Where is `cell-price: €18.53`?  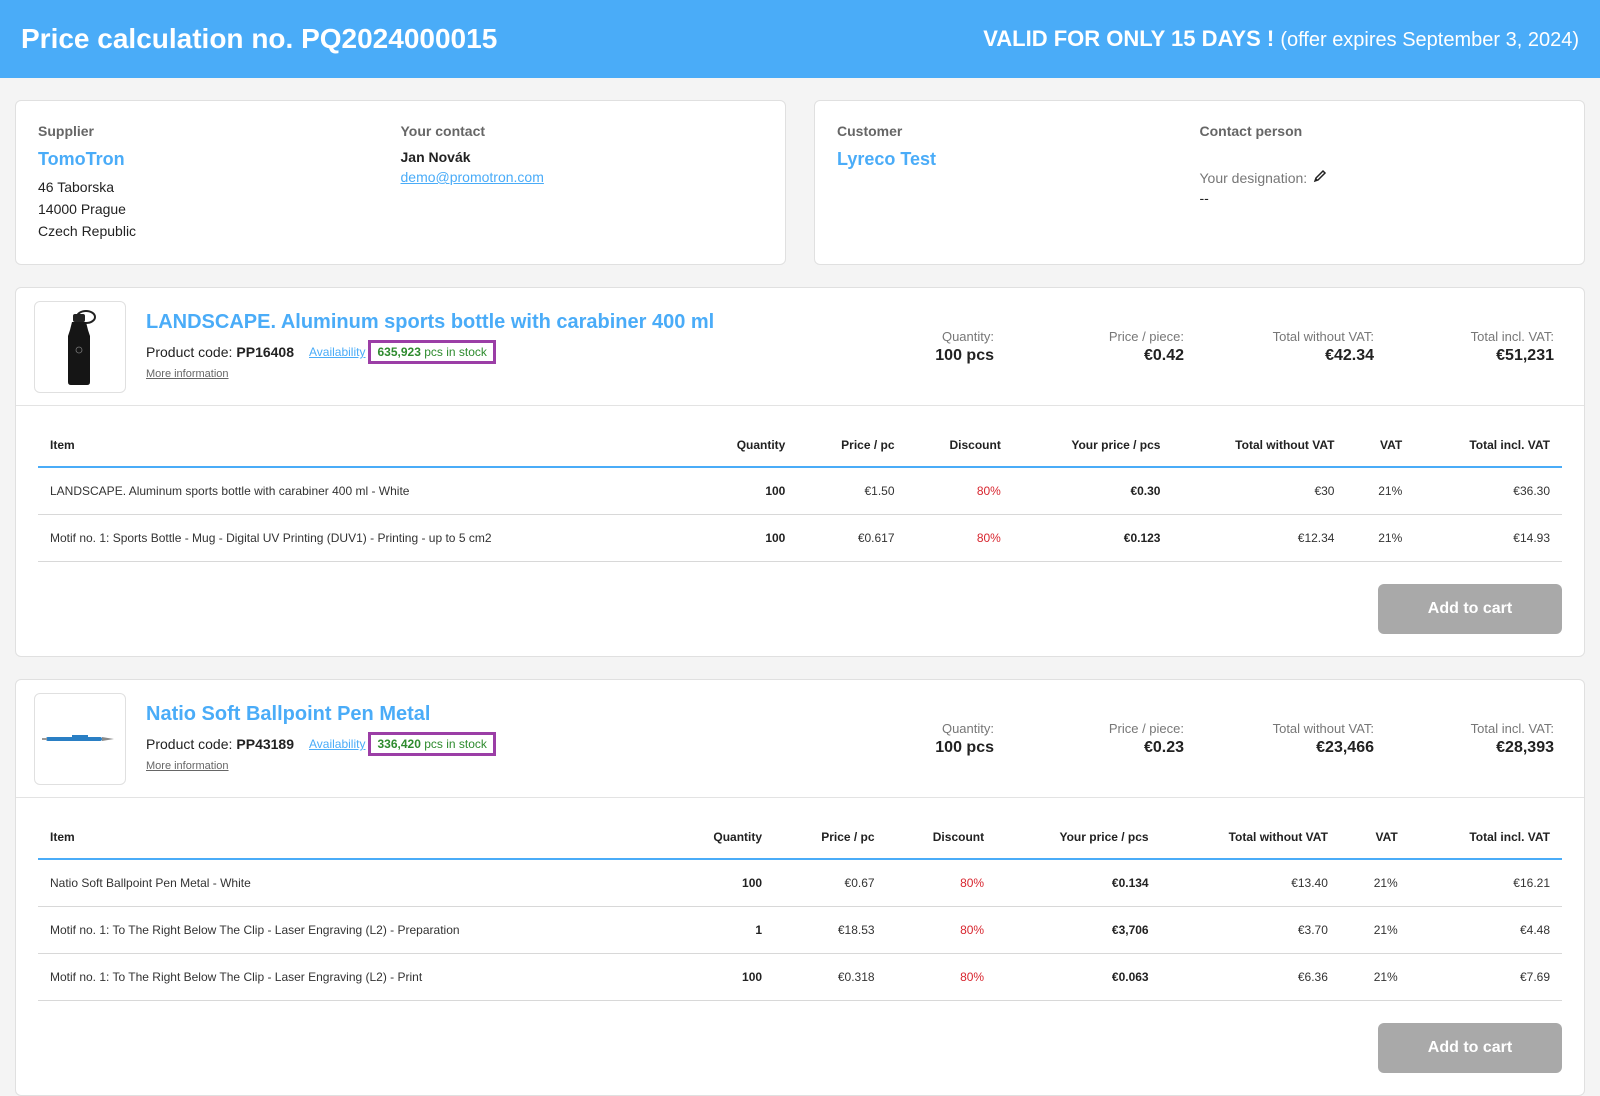
cell-price: €18.53 is located at coordinates (830, 930).